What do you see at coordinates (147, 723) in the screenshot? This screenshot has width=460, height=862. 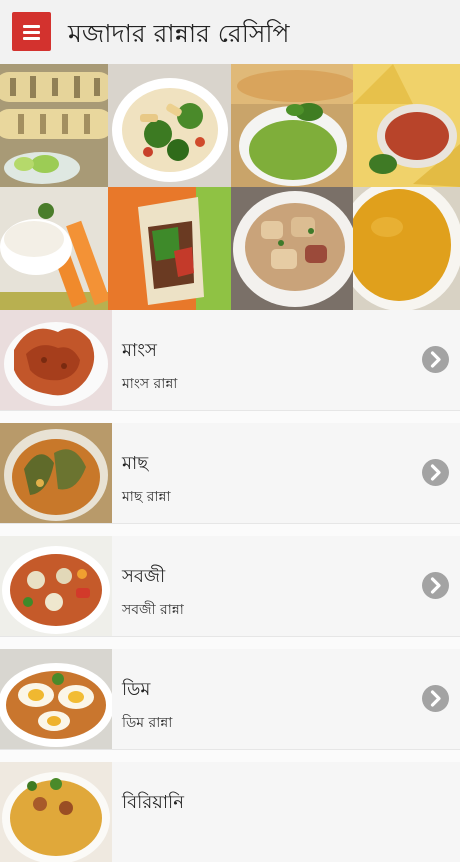 I see `category-subtitle: ডিম রান্না` at bounding box center [147, 723].